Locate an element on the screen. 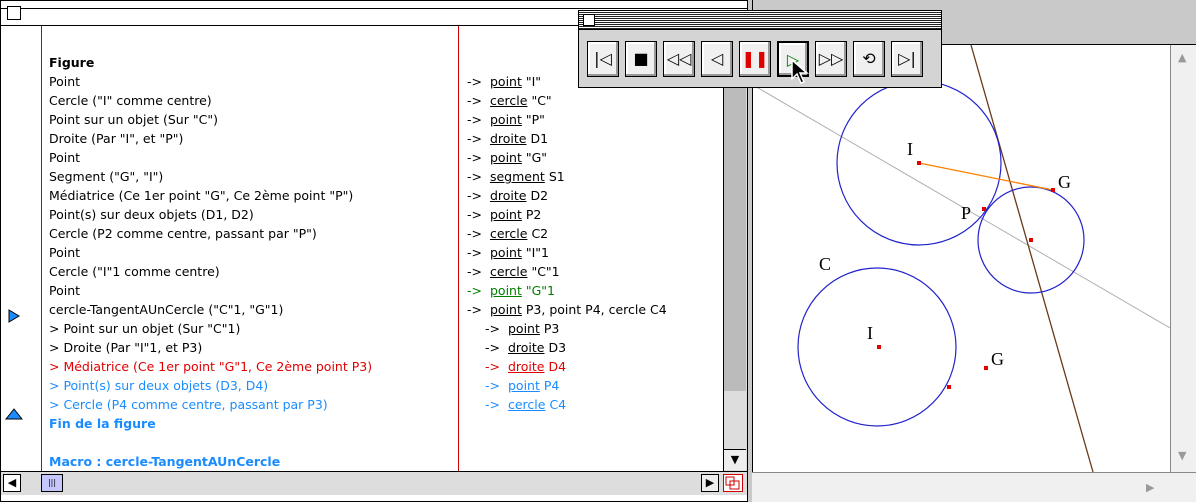  fast-backward-button: ◁◁ is located at coordinates (679, 59).